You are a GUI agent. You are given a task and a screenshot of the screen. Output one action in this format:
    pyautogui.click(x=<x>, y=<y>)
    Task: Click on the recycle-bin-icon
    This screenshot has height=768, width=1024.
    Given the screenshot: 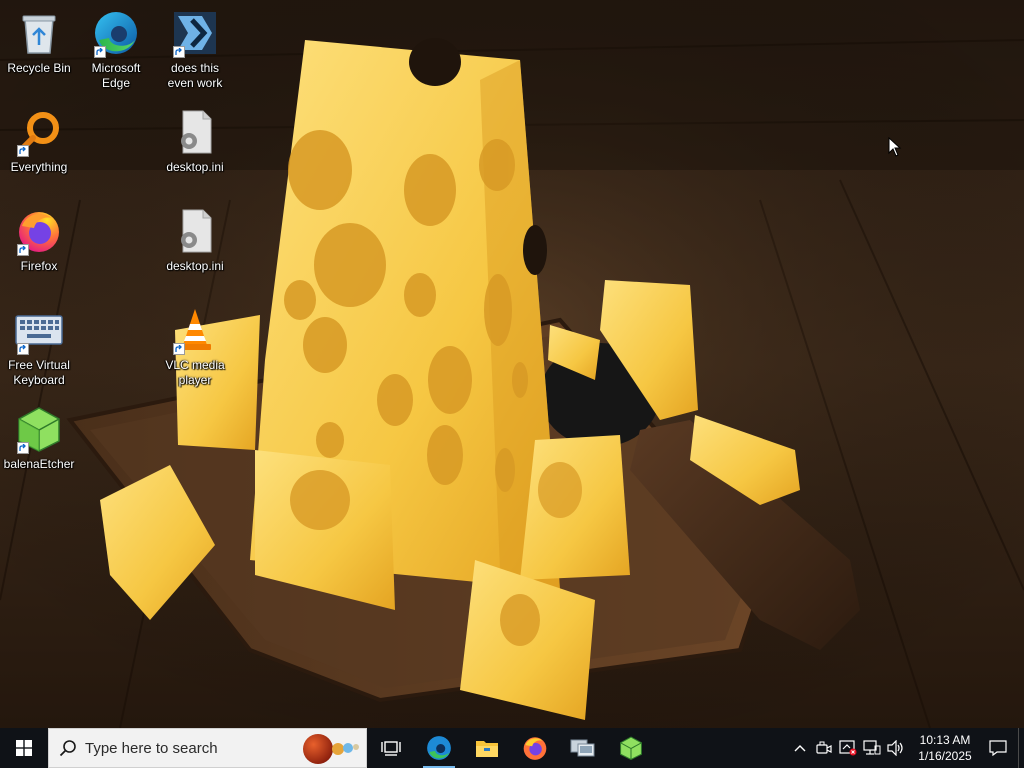 What is the action you would take?
    pyautogui.click(x=39, y=33)
    